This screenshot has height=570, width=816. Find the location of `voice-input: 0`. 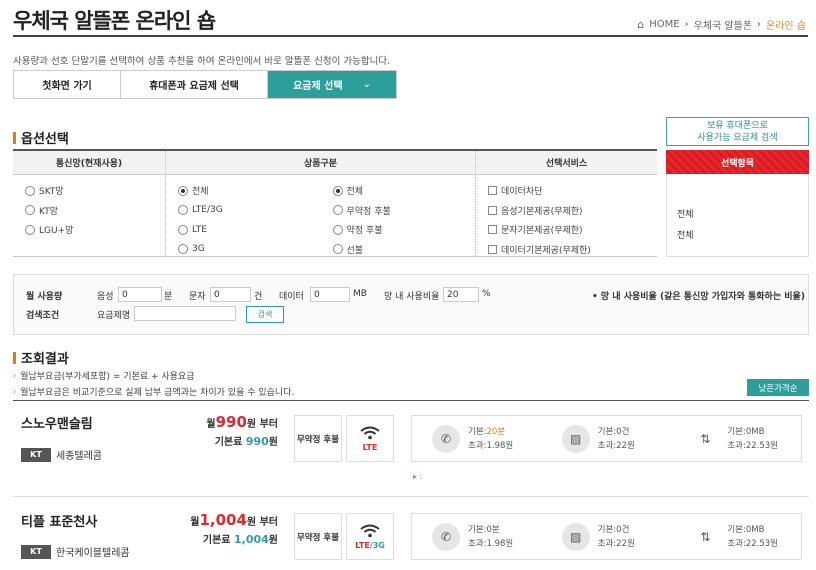

voice-input: 0 is located at coordinates (140, 294).